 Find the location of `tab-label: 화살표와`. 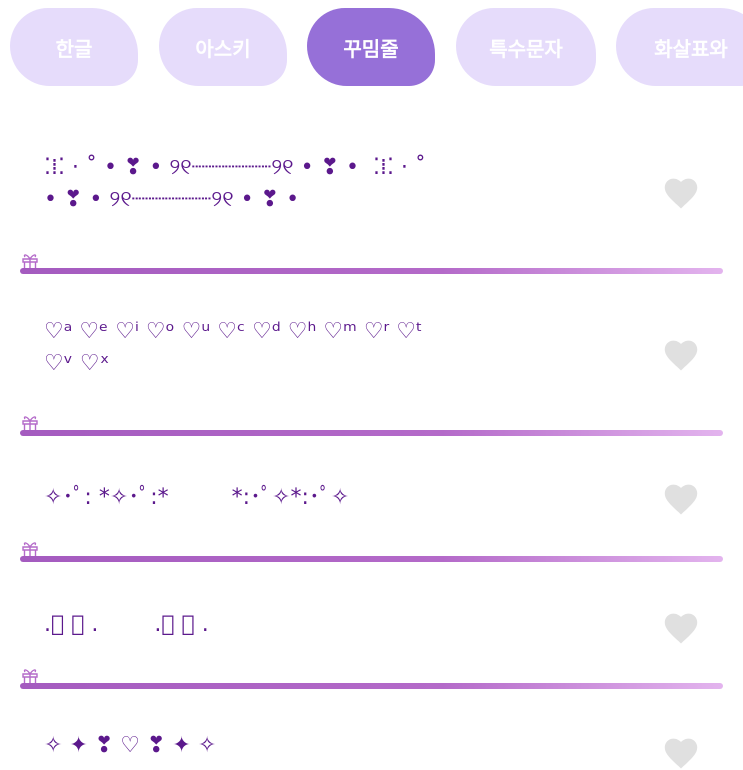

tab-label: 화살표와 is located at coordinates (691, 48).